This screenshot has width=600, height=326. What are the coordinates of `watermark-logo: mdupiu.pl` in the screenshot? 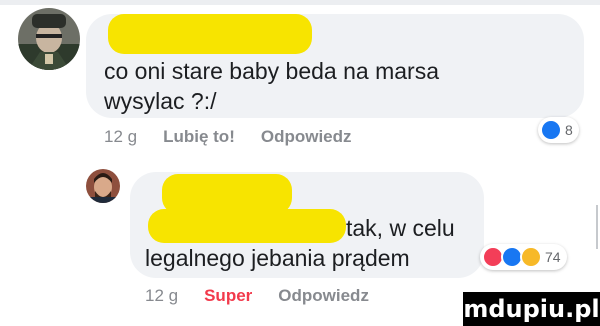 It's located at (531, 309).